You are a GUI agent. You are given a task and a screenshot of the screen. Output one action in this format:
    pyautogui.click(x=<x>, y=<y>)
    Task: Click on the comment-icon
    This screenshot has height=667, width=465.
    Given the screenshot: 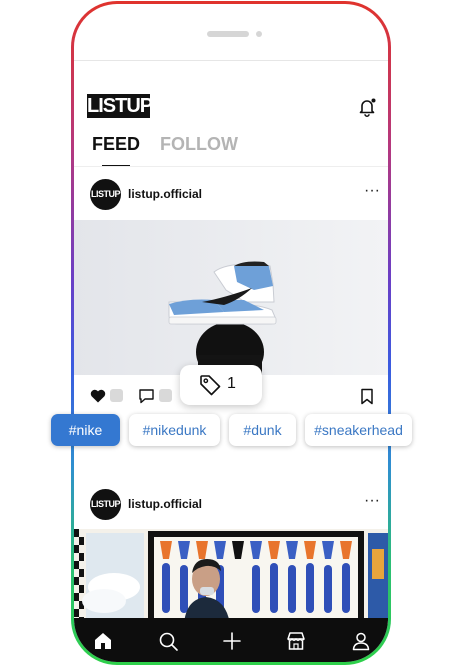 What is the action you would take?
    pyautogui.click(x=146, y=396)
    